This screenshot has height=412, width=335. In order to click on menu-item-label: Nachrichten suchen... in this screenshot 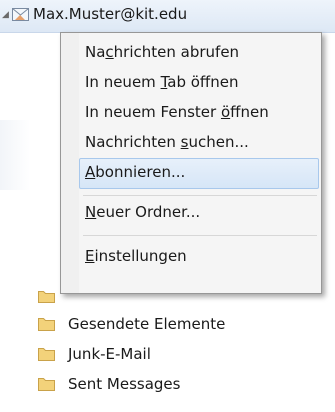, I will do `click(167, 142)`.